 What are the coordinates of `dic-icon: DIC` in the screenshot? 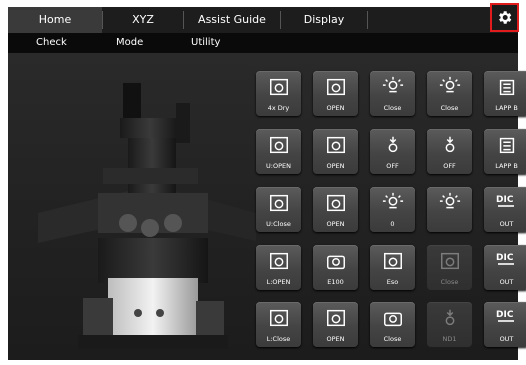 It's located at (505, 203).